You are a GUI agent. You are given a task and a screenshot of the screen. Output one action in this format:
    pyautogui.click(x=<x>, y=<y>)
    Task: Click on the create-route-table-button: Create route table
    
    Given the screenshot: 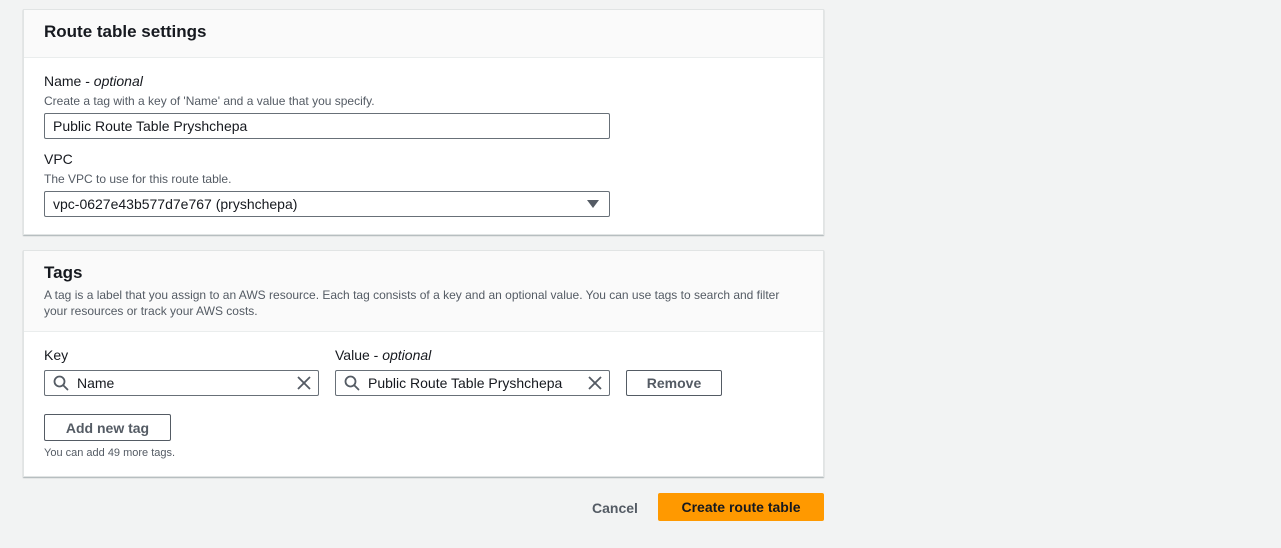 What is the action you would take?
    pyautogui.click(x=741, y=507)
    